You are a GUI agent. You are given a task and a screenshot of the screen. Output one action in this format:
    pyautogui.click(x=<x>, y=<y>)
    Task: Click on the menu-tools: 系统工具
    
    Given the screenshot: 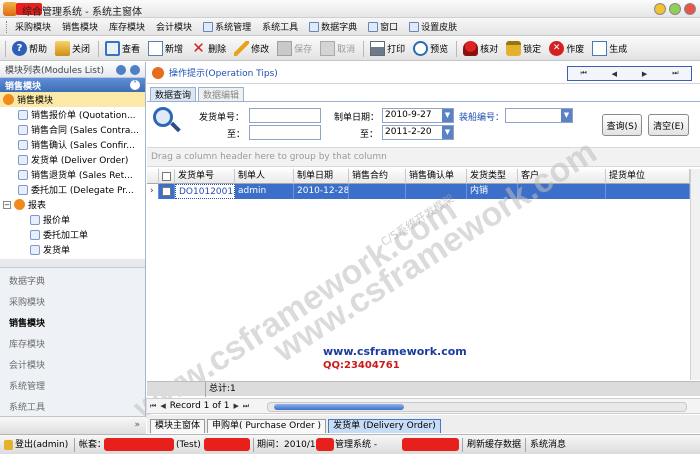 What is the action you would take?
    pyautogui.click(x=280, y=26)
    